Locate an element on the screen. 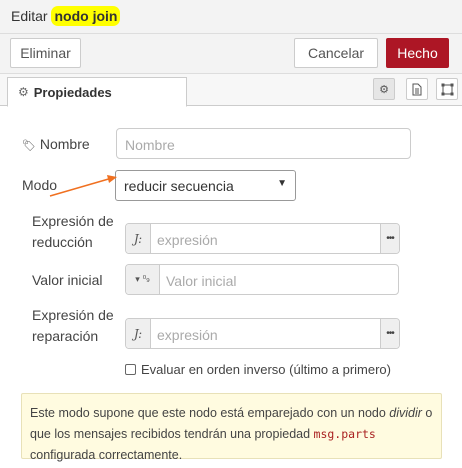 This screenshot has width=462, height=468. initial-placeholder: Valor inicial is located at coordinates (201, 281).